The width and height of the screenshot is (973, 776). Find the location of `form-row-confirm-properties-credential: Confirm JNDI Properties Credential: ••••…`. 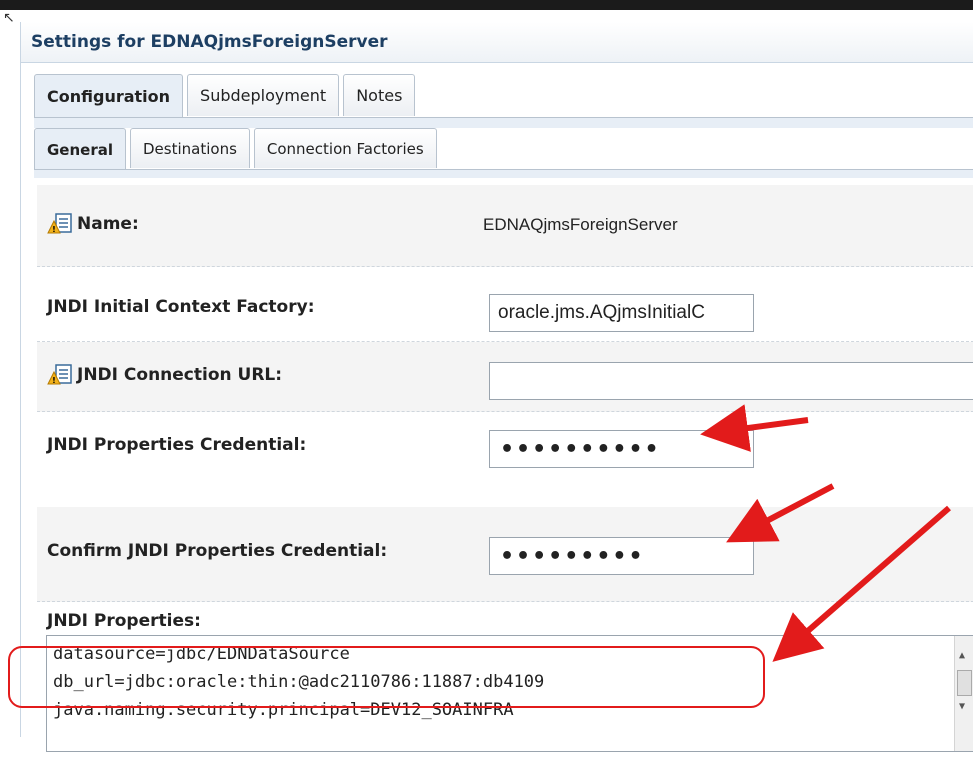

form-row-confirm-properties-credential: Confirm JNDI Properties Credential: ••••… is located at coordinates (505, 554).